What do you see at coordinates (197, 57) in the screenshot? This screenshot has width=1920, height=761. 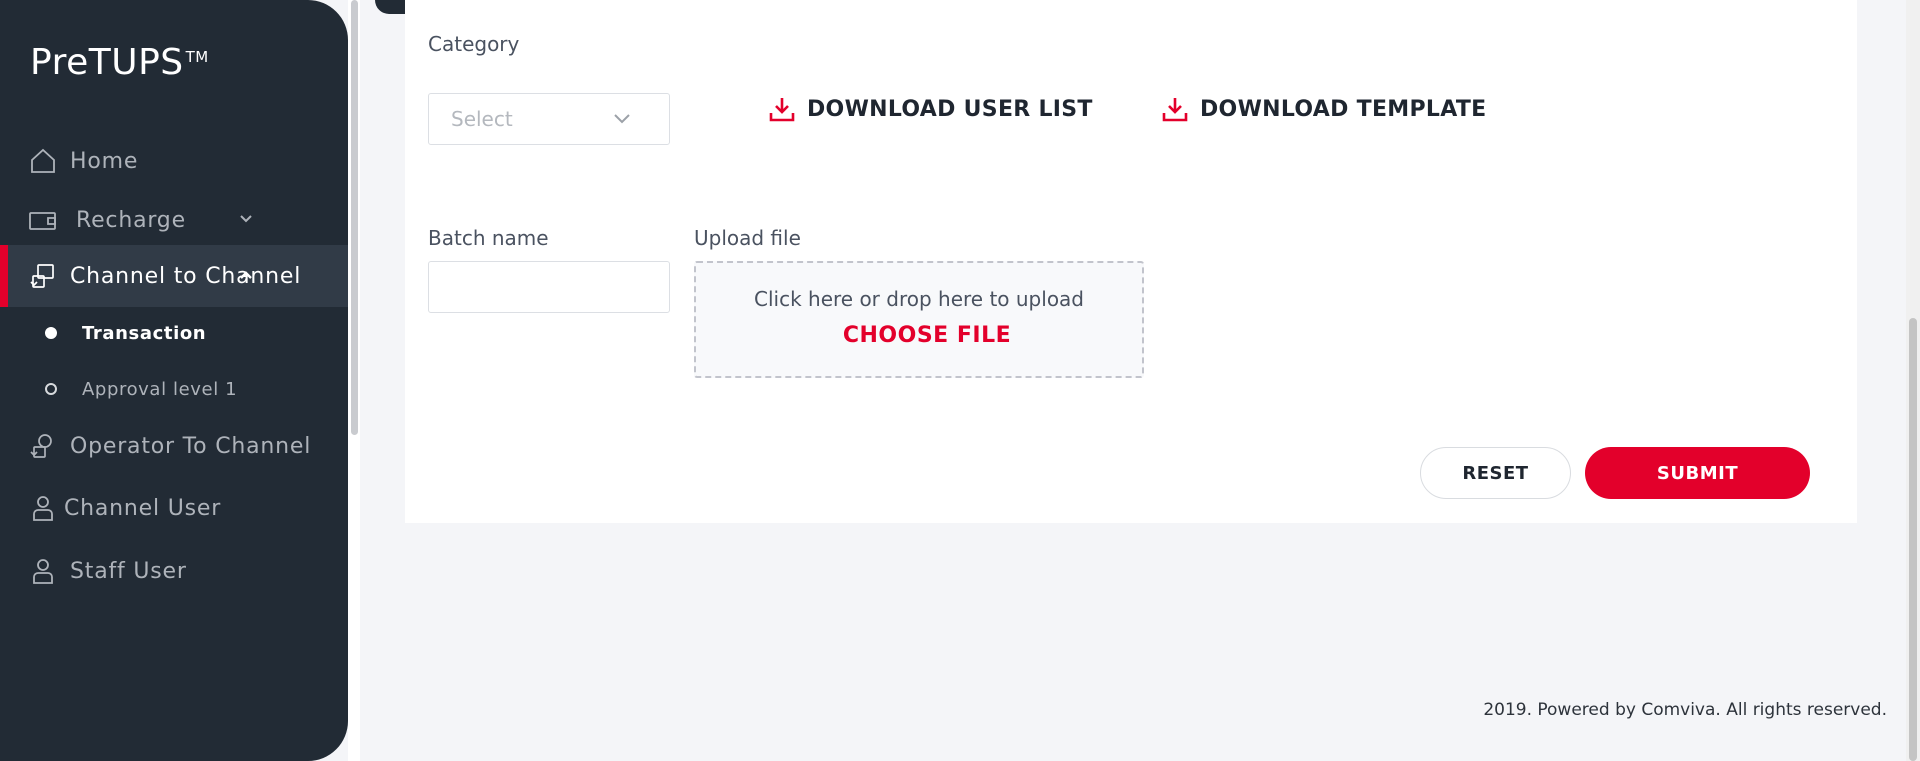 I see `logo-trademark: TM` at bounding box center [197, 57].